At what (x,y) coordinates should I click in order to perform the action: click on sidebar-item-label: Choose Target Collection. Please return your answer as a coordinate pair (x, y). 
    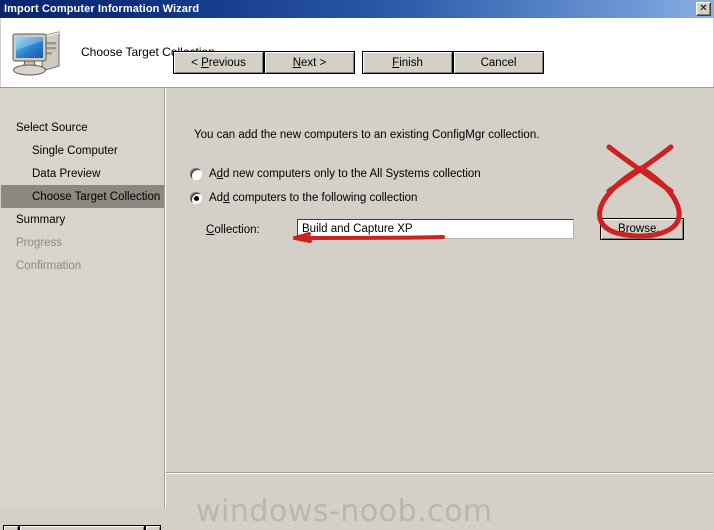
    Looking at the image, I should click on (96, 196).